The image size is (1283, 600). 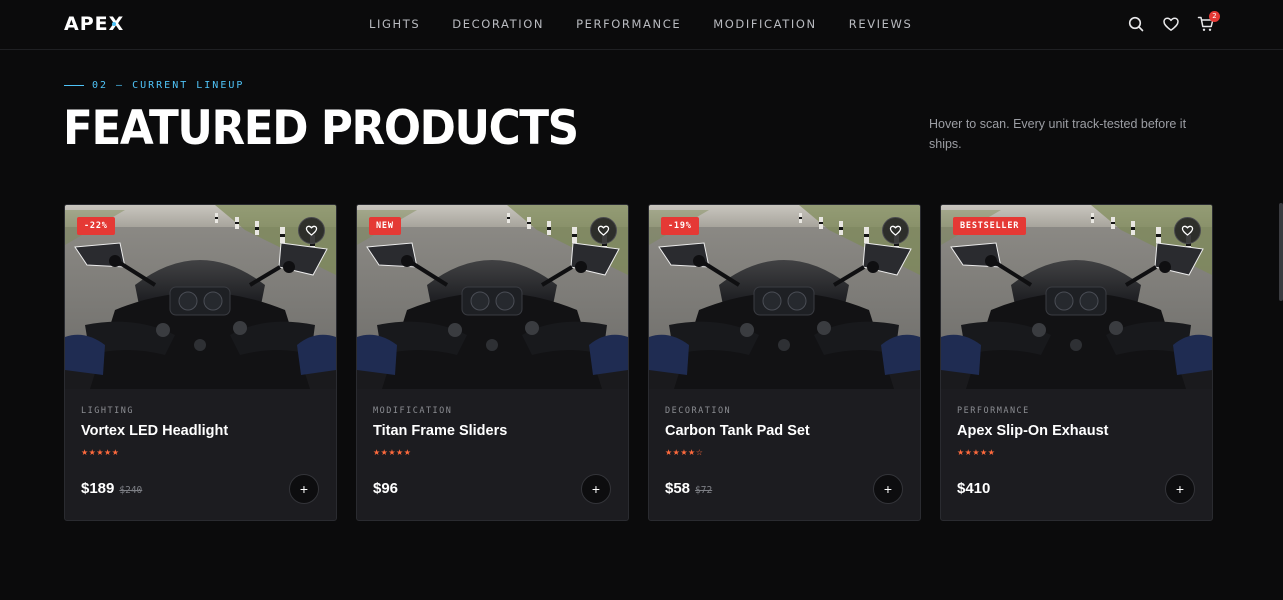 I want to click on nav-item-reviews: REVIEWS, so click(x=881, y=24).